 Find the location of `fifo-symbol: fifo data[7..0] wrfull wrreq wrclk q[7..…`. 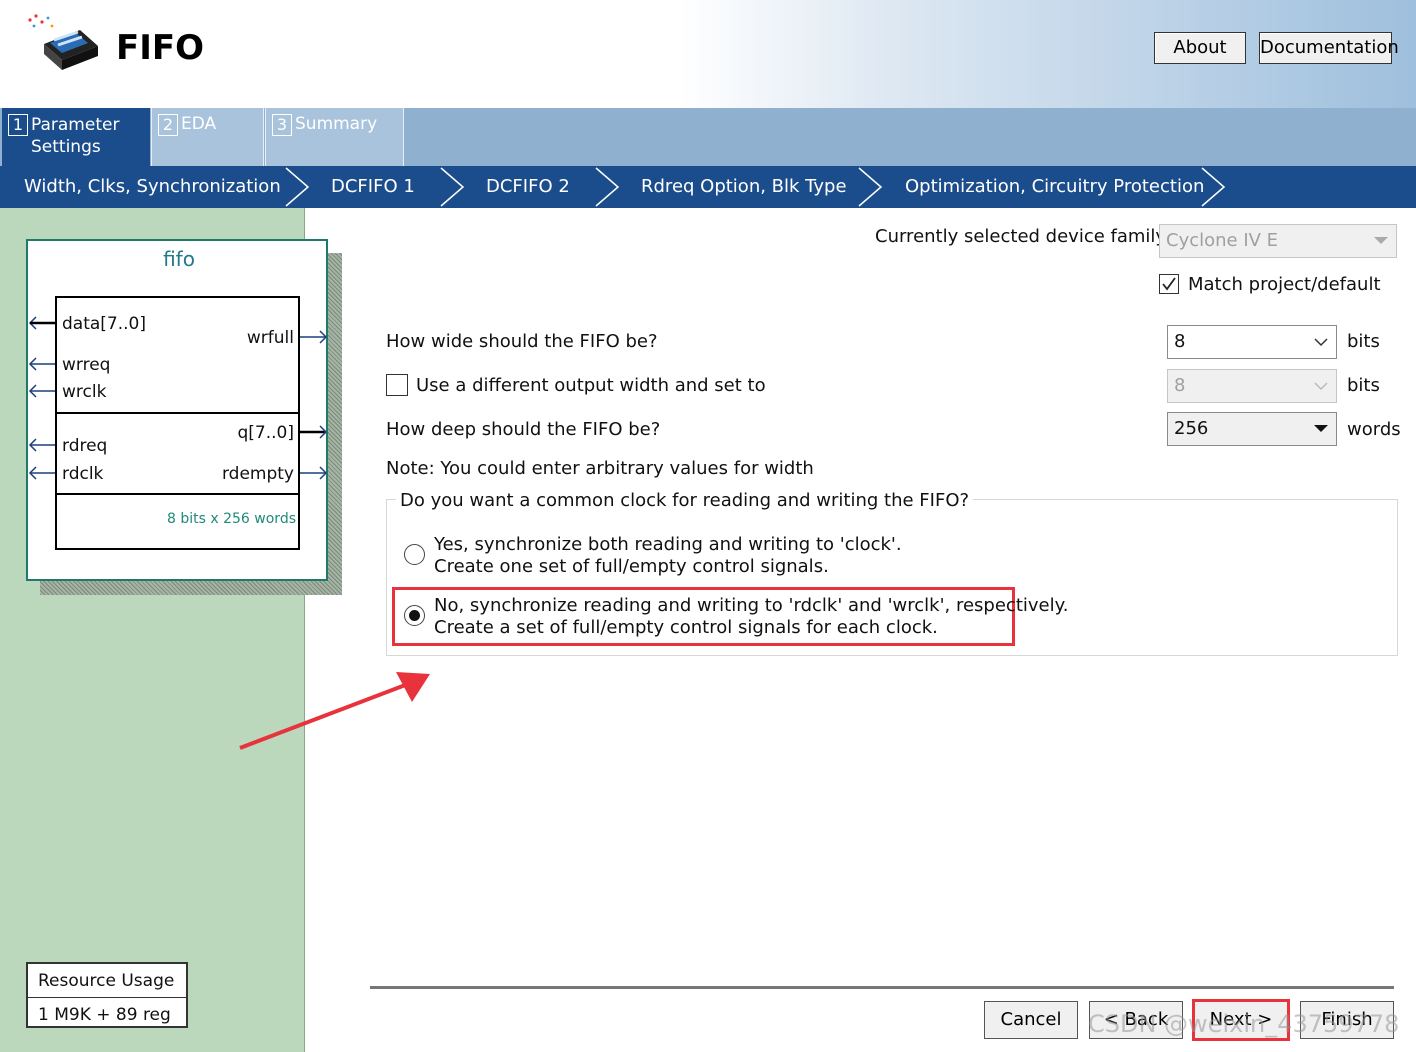

fifo-symbol: fifo data[7..0] wrfull wrreq wrclk q[7..… is located at coordinates (177, 410).